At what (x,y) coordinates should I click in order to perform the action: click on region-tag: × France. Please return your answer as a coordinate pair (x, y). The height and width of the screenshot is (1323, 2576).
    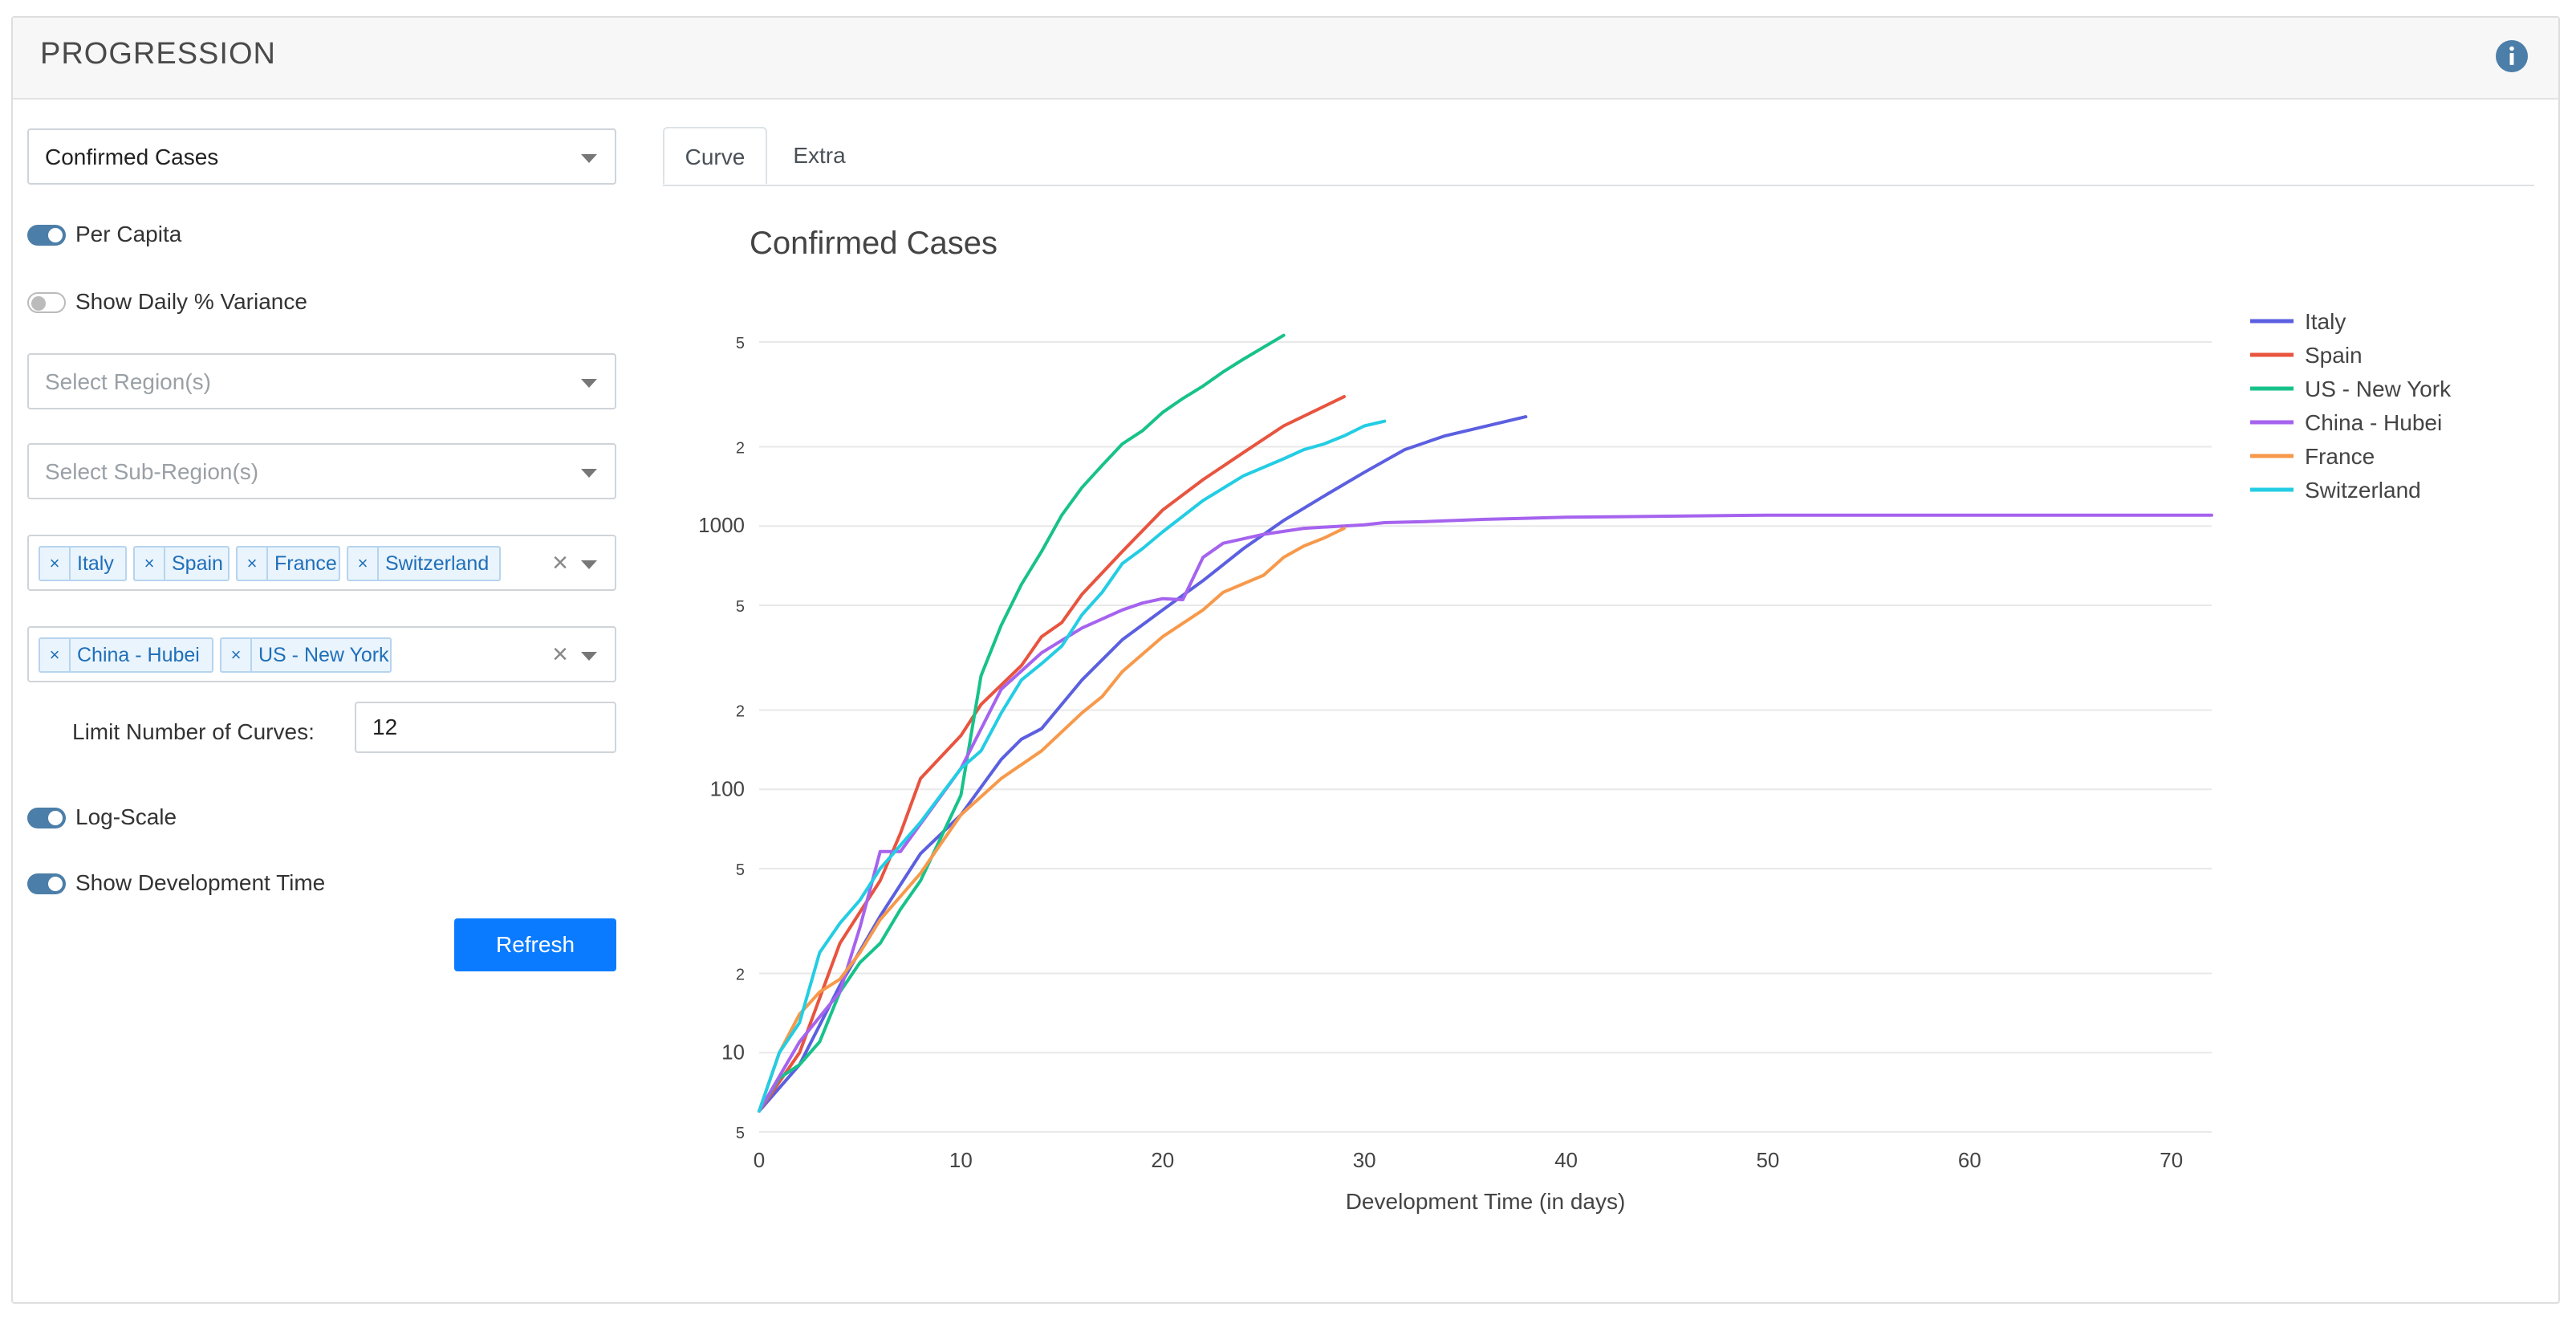
    Looking at the image, I should click on (288, 563).